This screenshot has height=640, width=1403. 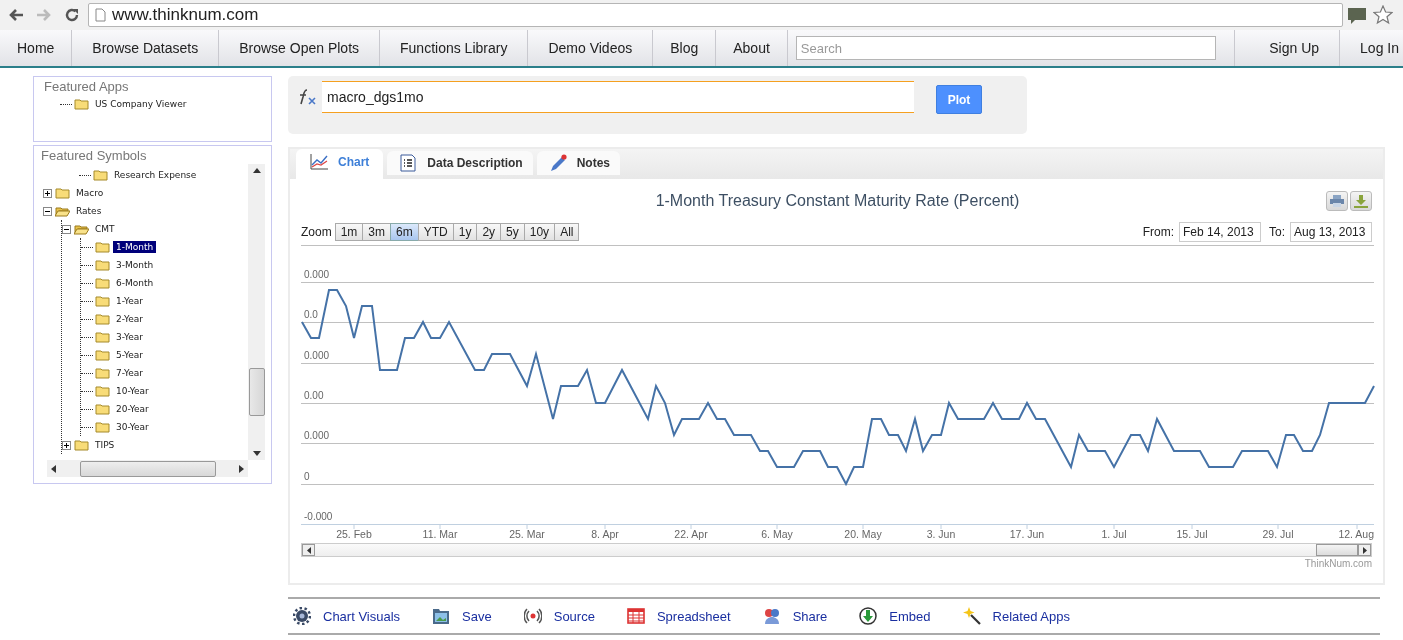 I want to click on tab: Chart, so click(x=340, y=164).